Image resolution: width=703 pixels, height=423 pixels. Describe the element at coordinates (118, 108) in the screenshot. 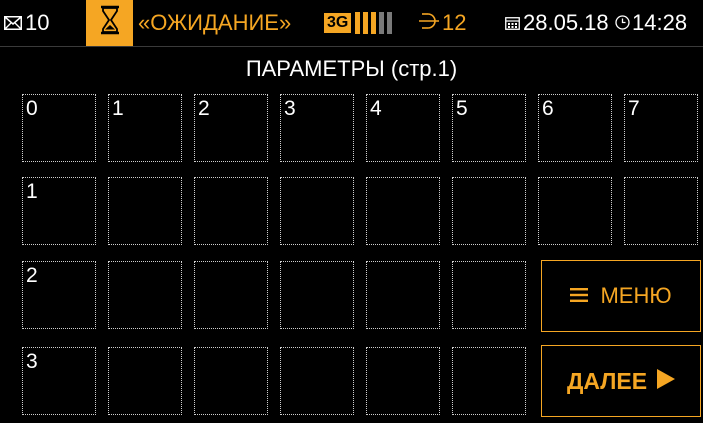

I see `column-label: 1` at that location.